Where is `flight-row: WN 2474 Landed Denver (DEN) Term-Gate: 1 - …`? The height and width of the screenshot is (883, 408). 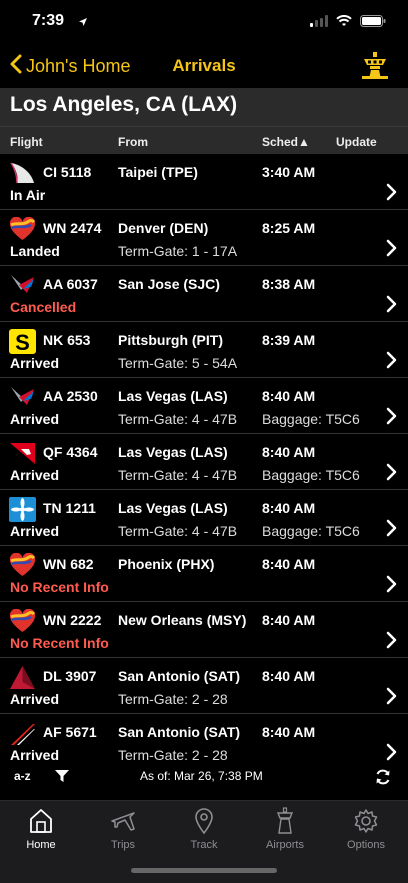
flight-row: WN 2474 Landed Denver (DEN) Term-Gate: 1 - … is located at coordinates (204, 238).